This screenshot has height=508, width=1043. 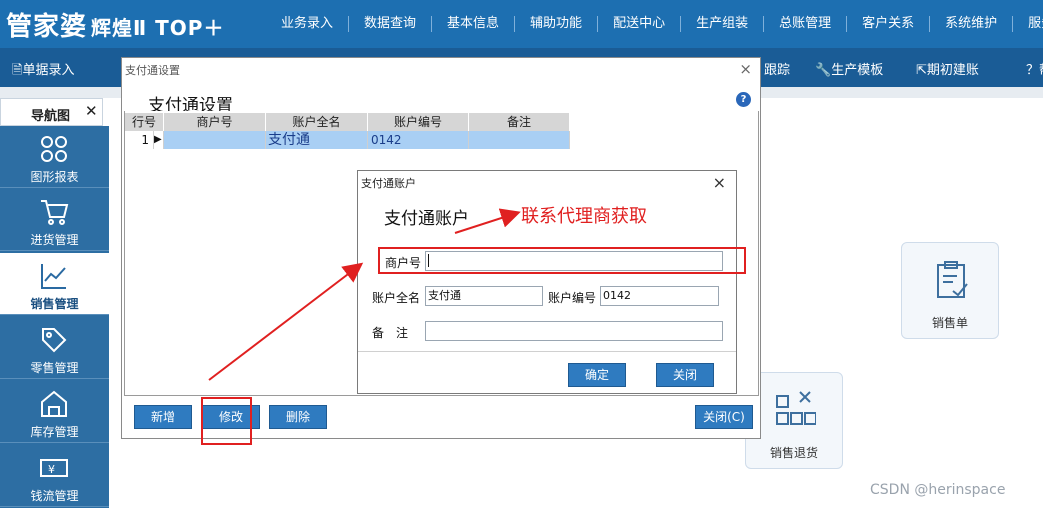 I want to click on arrow-to-note, so click(x=487, y=221).